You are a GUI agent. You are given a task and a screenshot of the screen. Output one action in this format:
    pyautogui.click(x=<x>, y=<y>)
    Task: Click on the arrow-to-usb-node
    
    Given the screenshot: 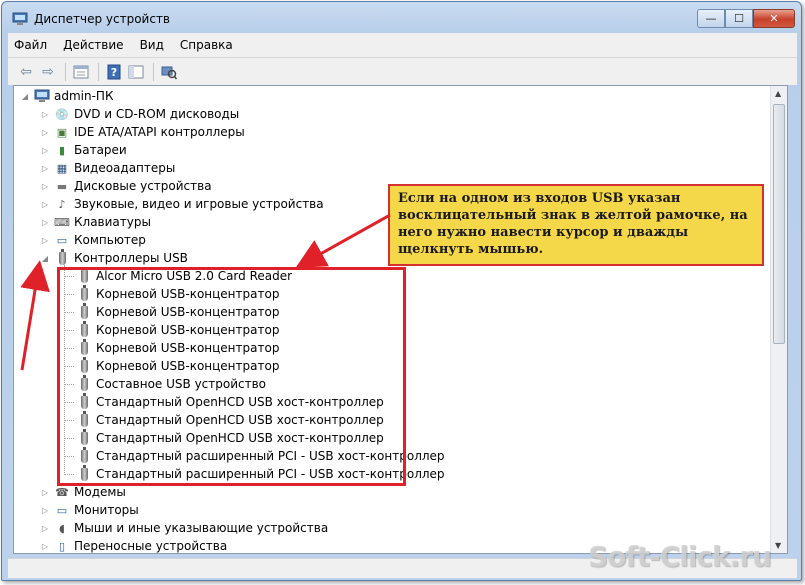 What is the action you would take?
    pyautogui.click(x=343, y=240)
    